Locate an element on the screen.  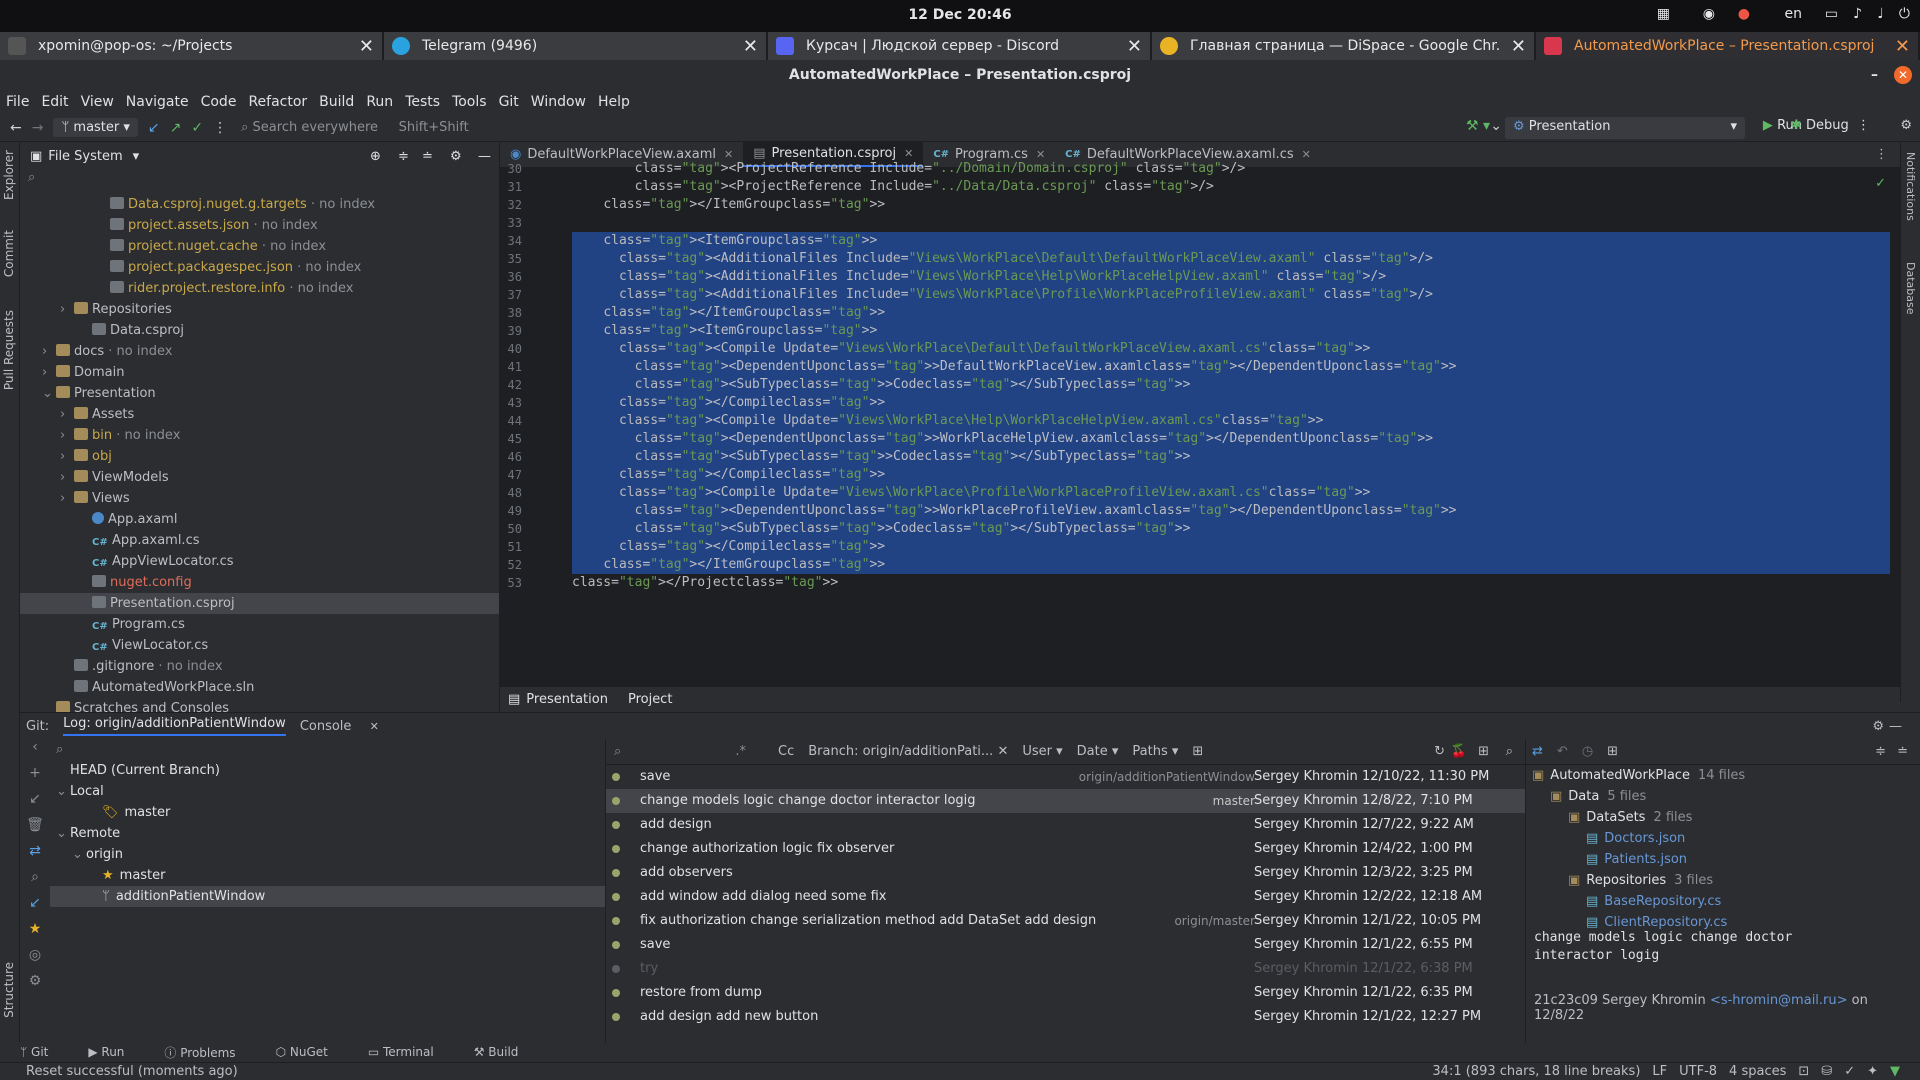
commit-row: try Sergey Khromin 12/1/22, 6:38 PM is located at coordinates (1065, 969).